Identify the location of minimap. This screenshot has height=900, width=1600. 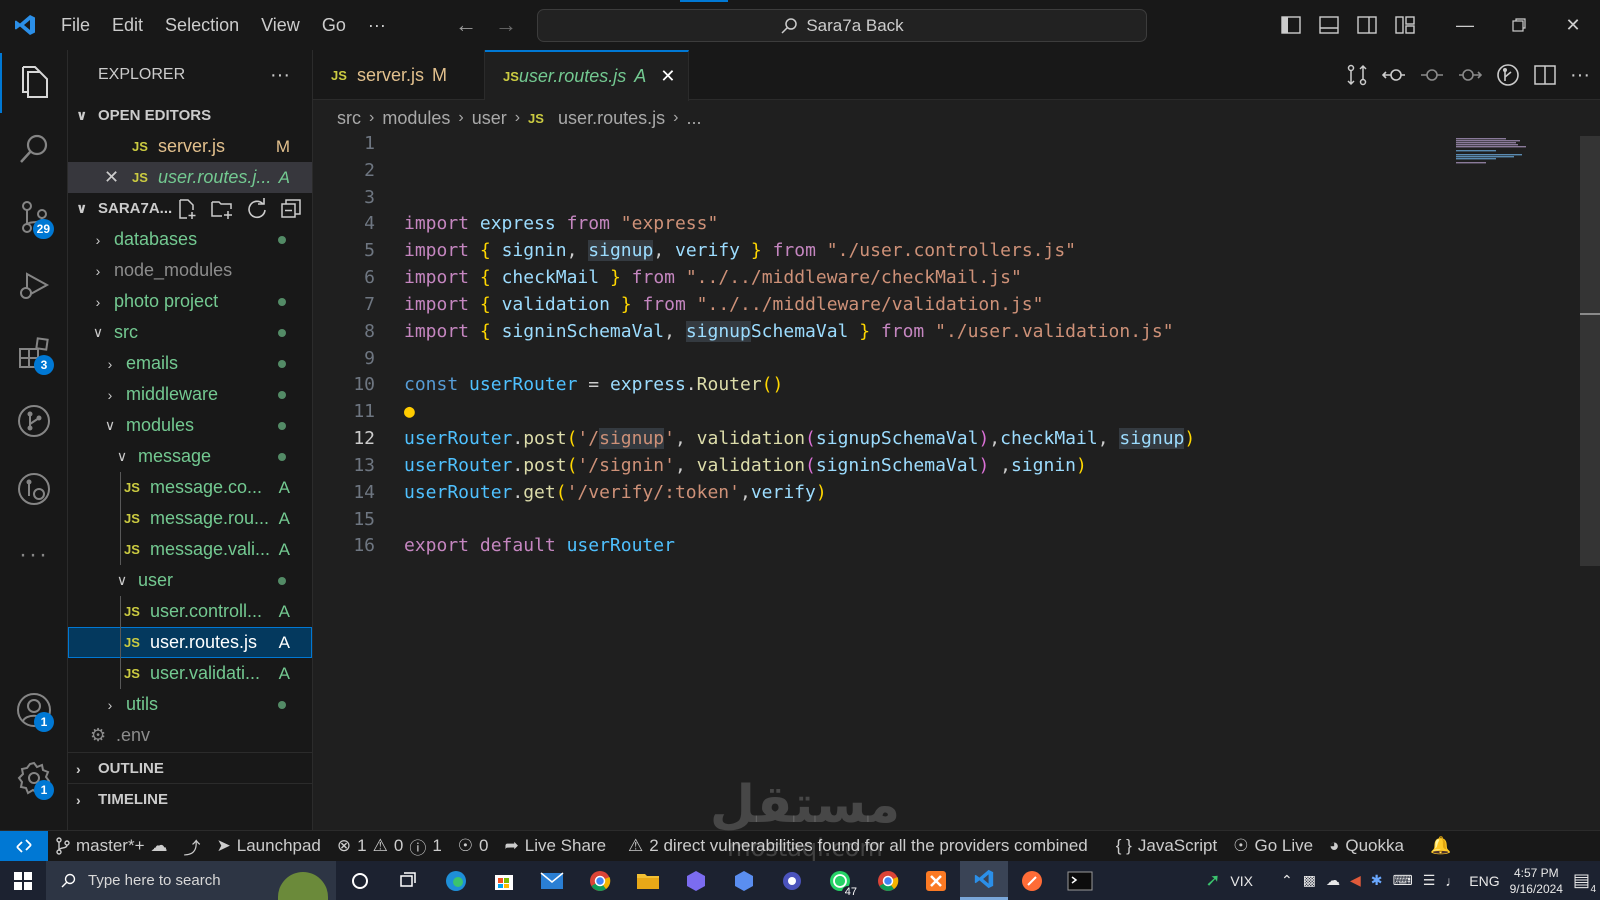
(1491, 151).